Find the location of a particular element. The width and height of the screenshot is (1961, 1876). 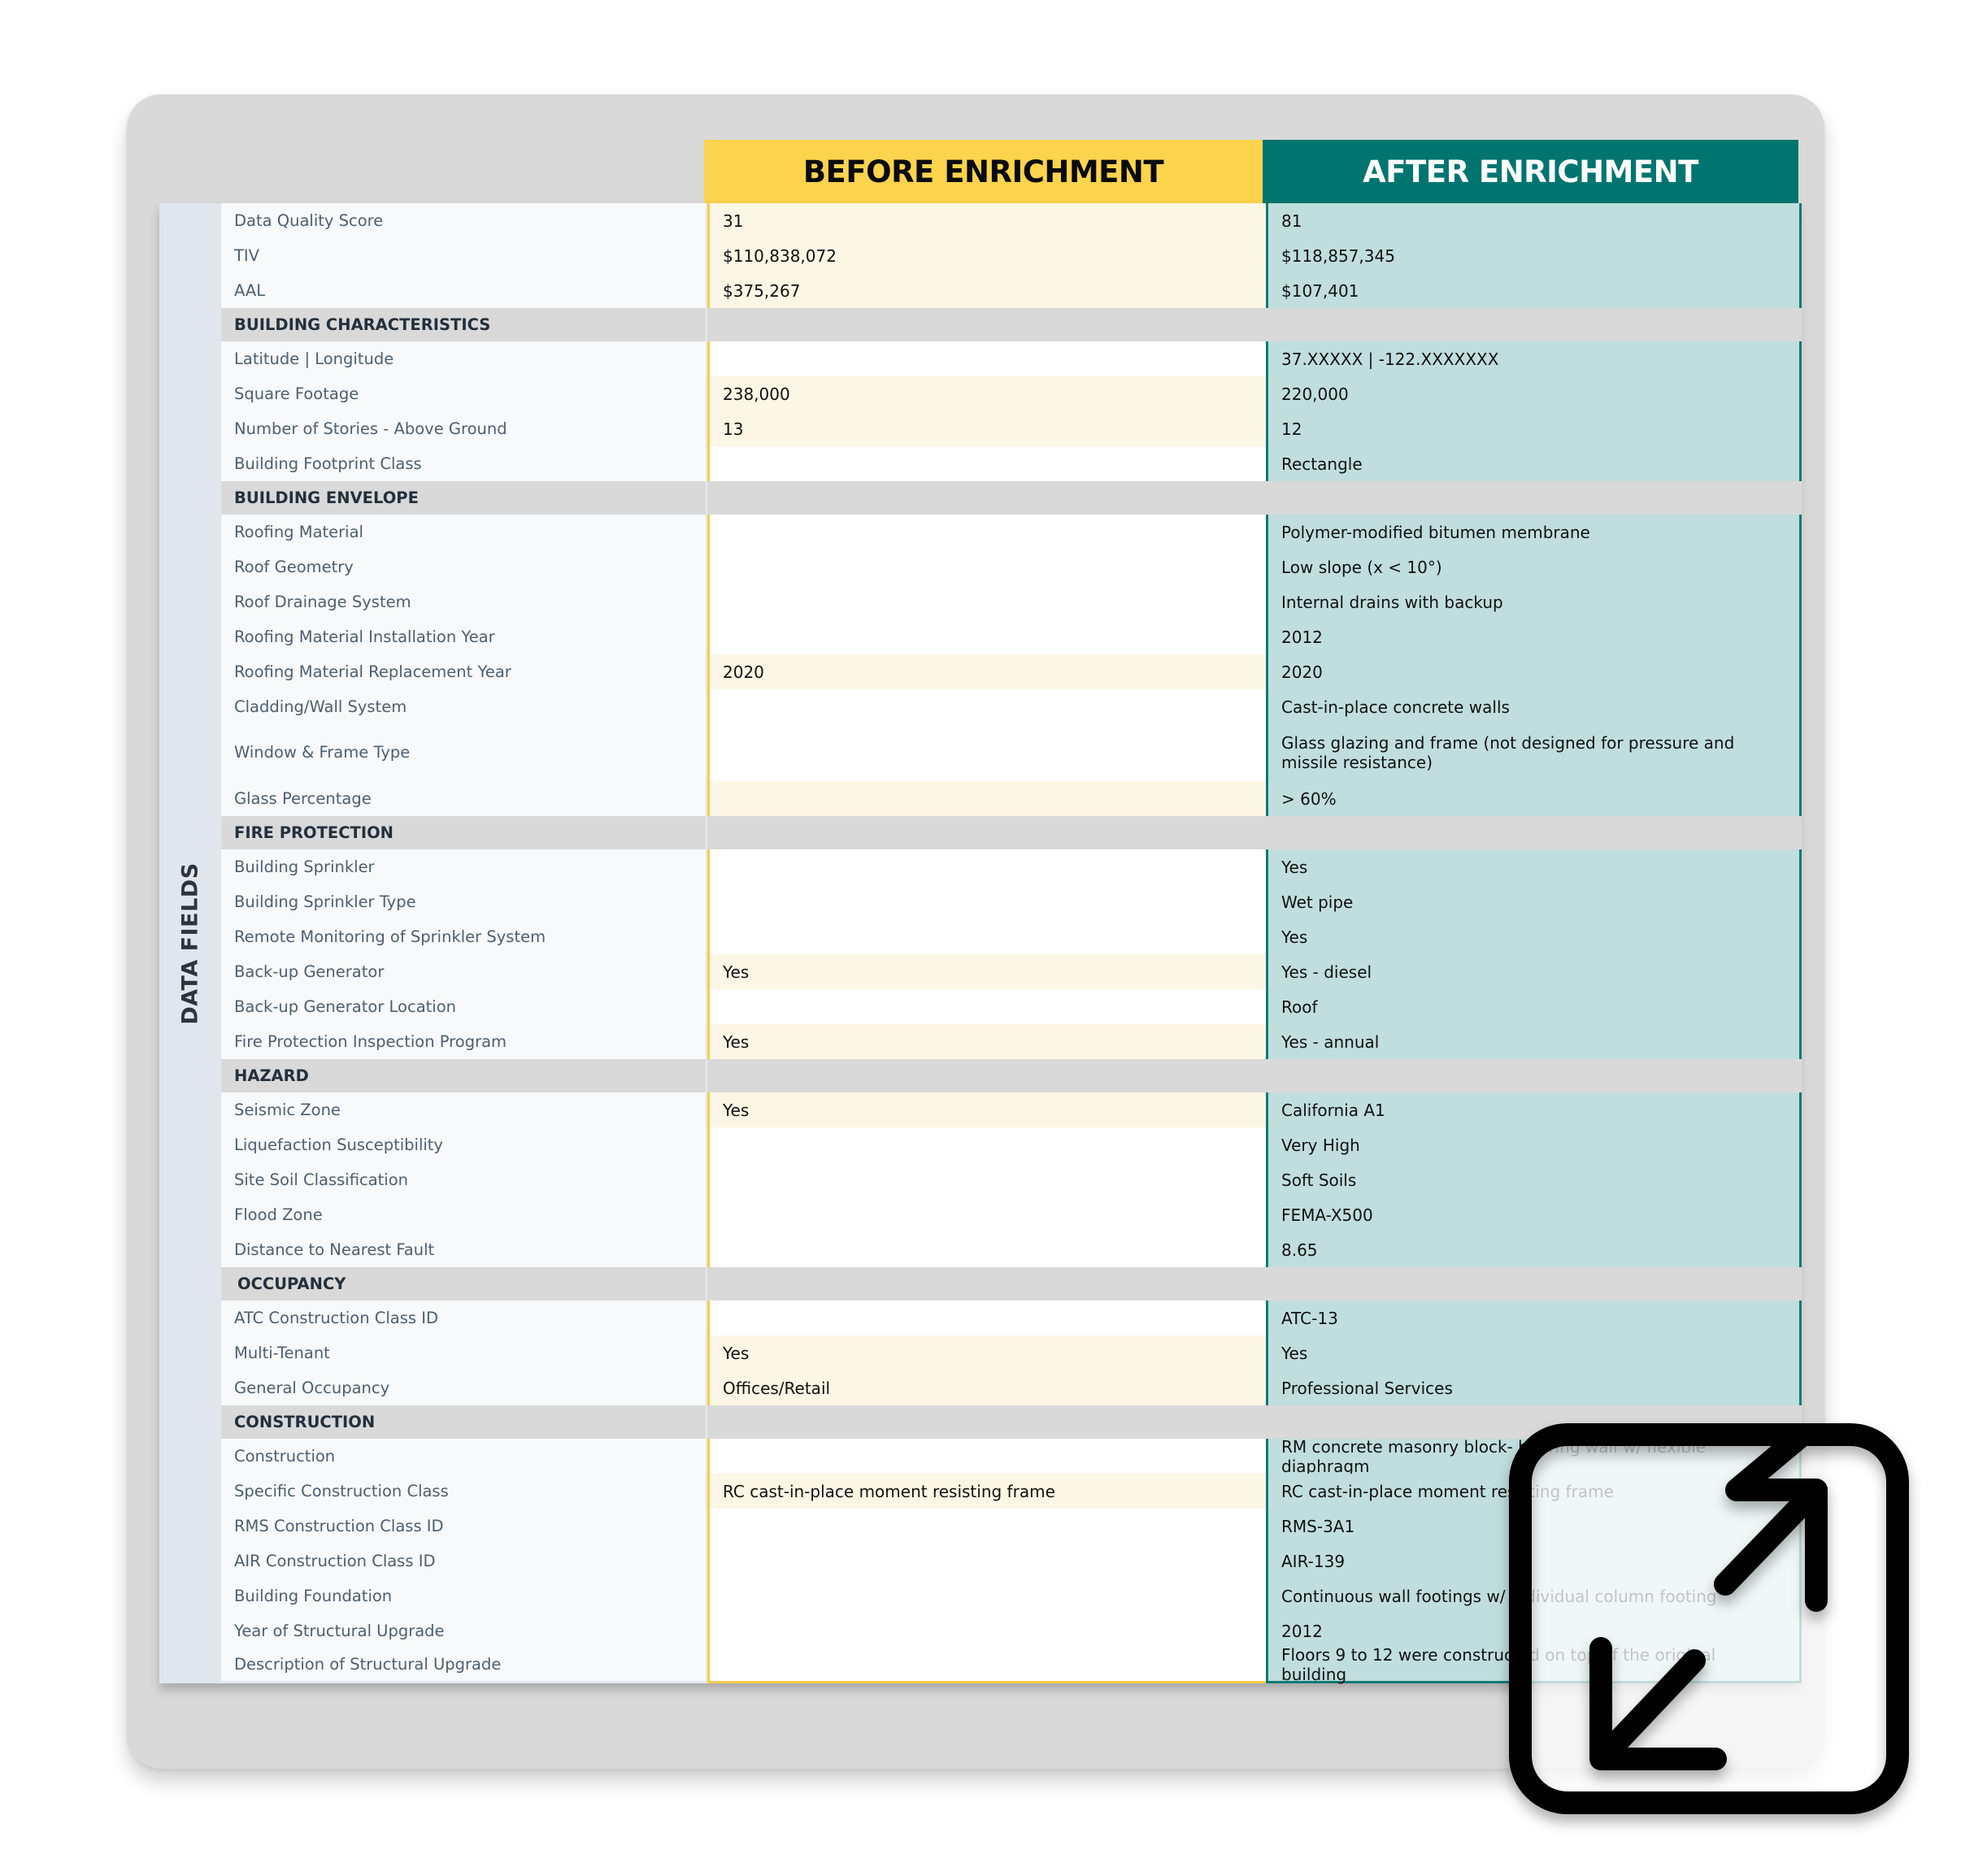

after-value: Cast-in-place concrete walls is located at coordinates (1534, 706).